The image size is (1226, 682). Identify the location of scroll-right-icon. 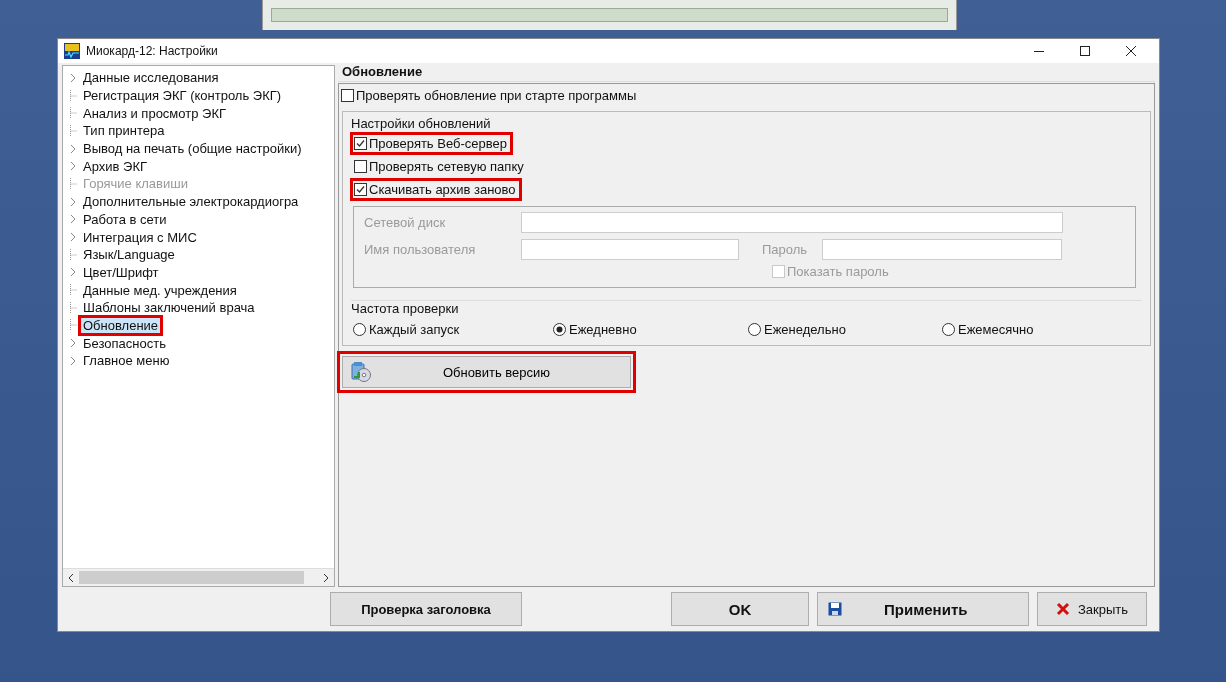
(326, 577).